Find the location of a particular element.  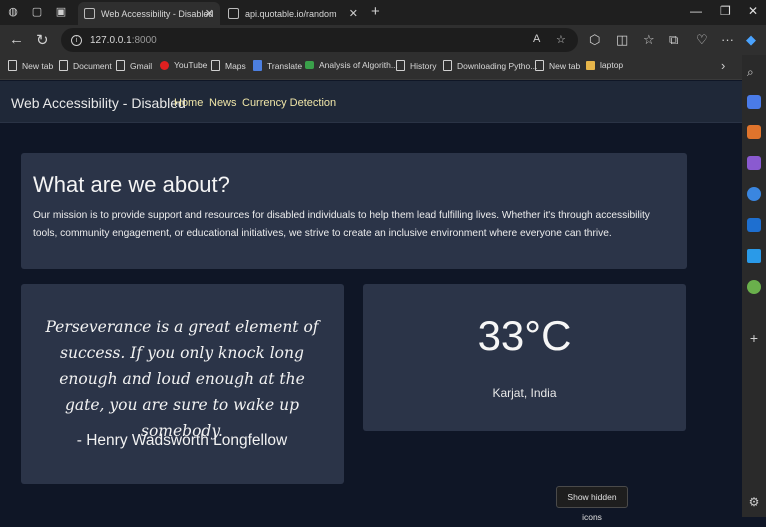

bookmark-maps: Maps is located at coordinates (228, 65).